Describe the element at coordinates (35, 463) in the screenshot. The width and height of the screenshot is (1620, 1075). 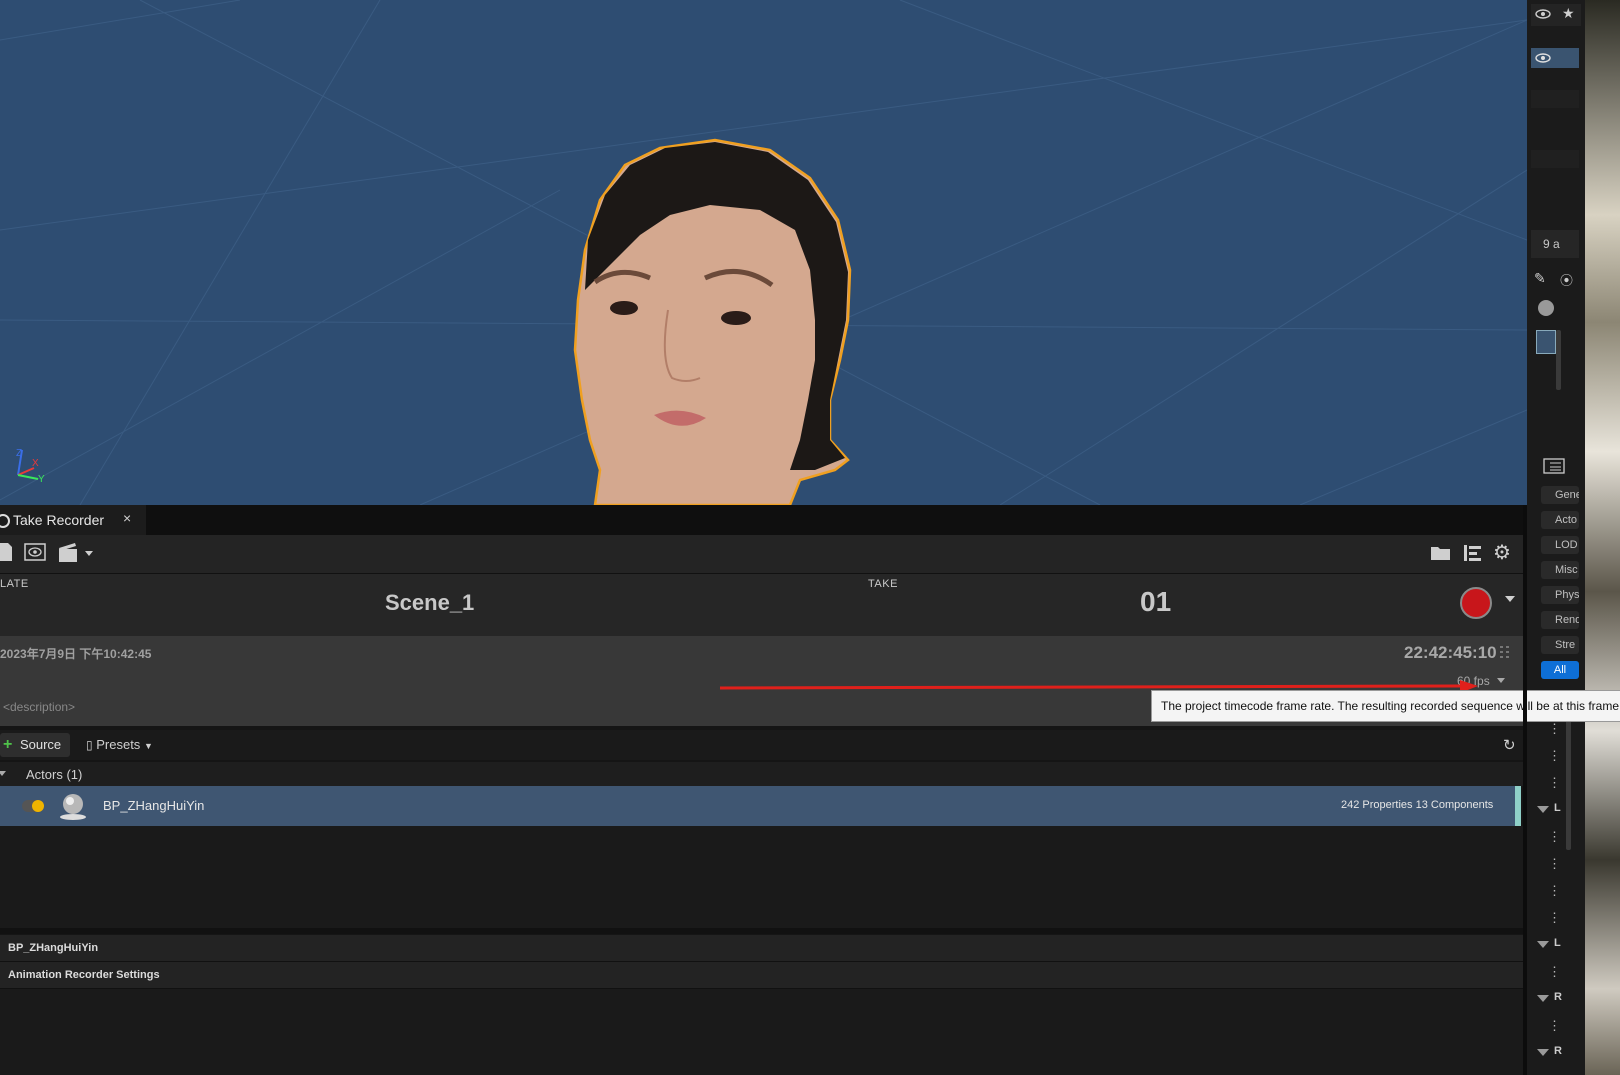
I see `axis-x-label: X` at that location.